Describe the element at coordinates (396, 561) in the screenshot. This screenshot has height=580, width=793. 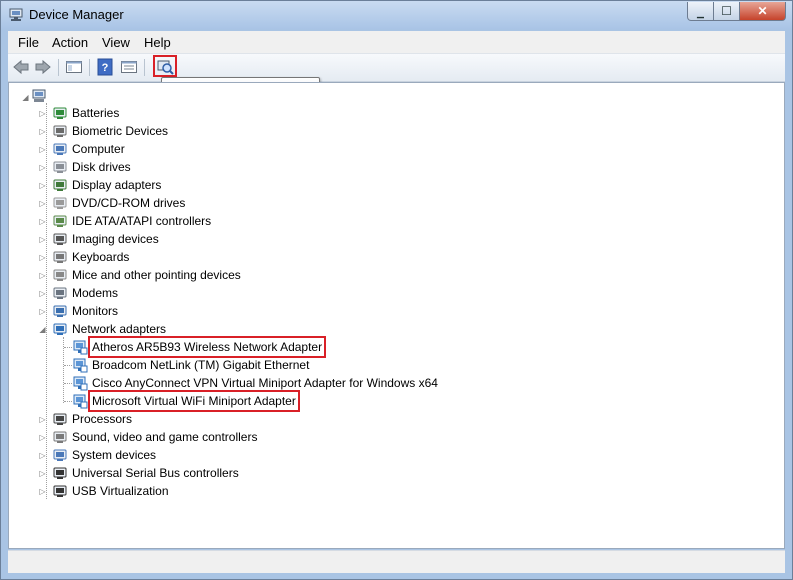
I see `status-bar` at that location.